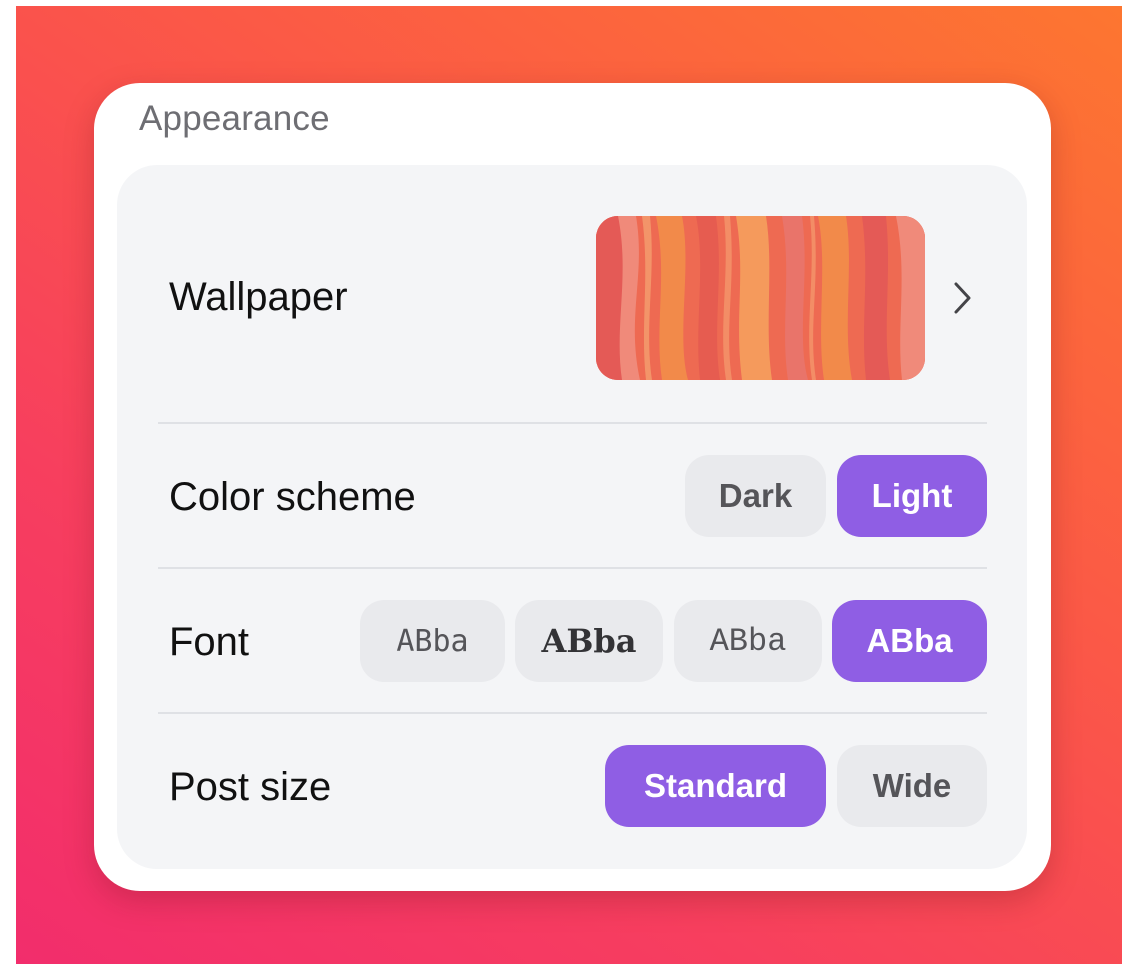  What do you see at coordinates (912, 786) in the screenshot?
I see `post-size-wide-option: Wide` at bounding box center [912, 786].